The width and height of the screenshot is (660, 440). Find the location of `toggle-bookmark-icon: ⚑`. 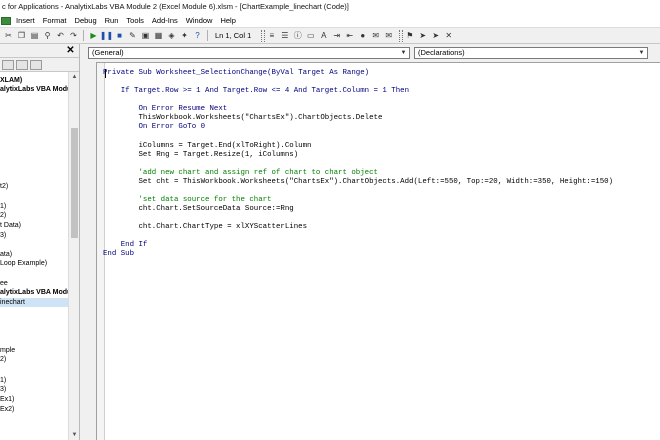

toggle-bookmark-icon: ⚑ is located at coordinates (409, 35).